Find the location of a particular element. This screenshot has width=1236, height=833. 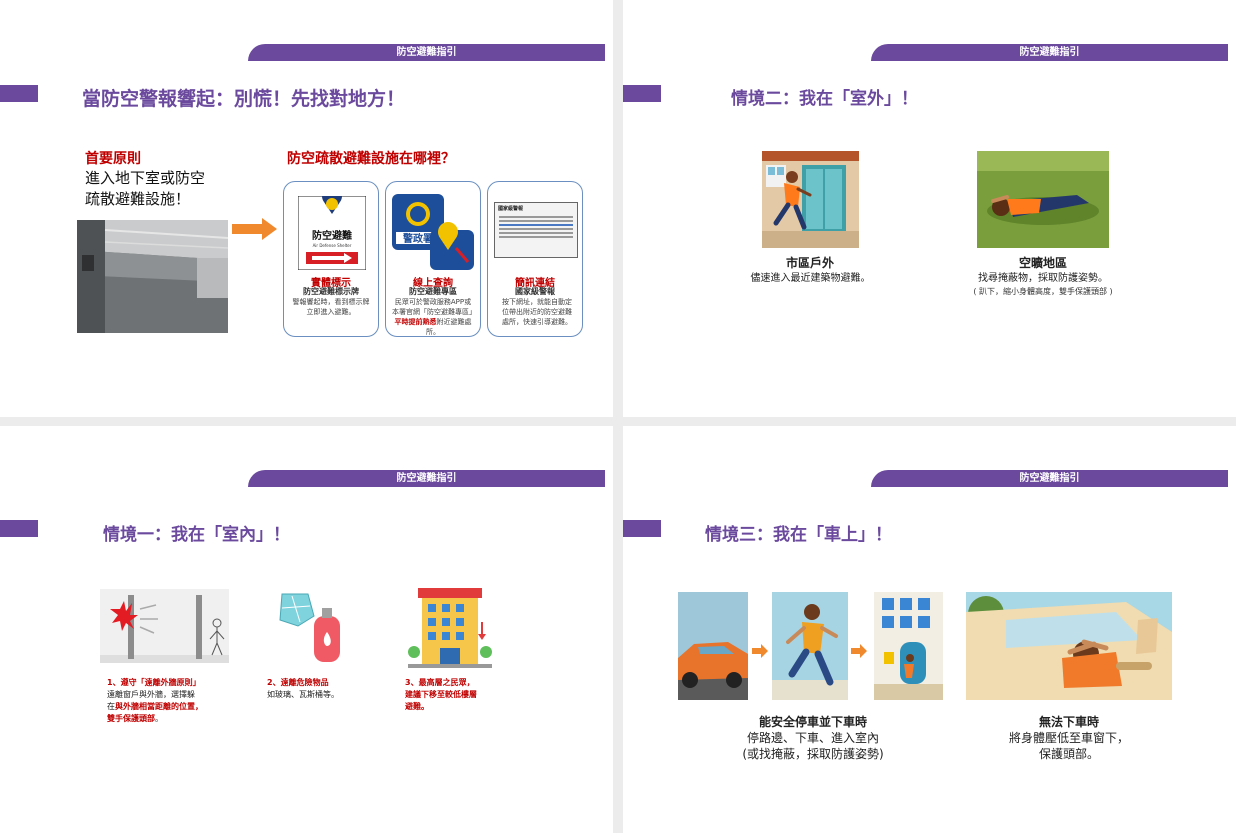

card-body-emphasis: 平時提前熟悉 is located at coordinates (415, 322).